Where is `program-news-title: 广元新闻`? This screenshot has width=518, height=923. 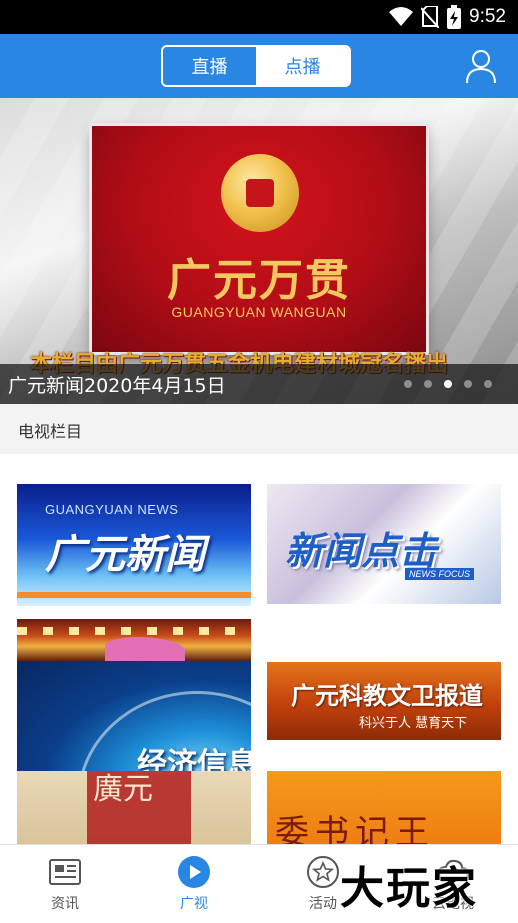 program-news-title: 广元新闻 is located at coordinates (125, 555).